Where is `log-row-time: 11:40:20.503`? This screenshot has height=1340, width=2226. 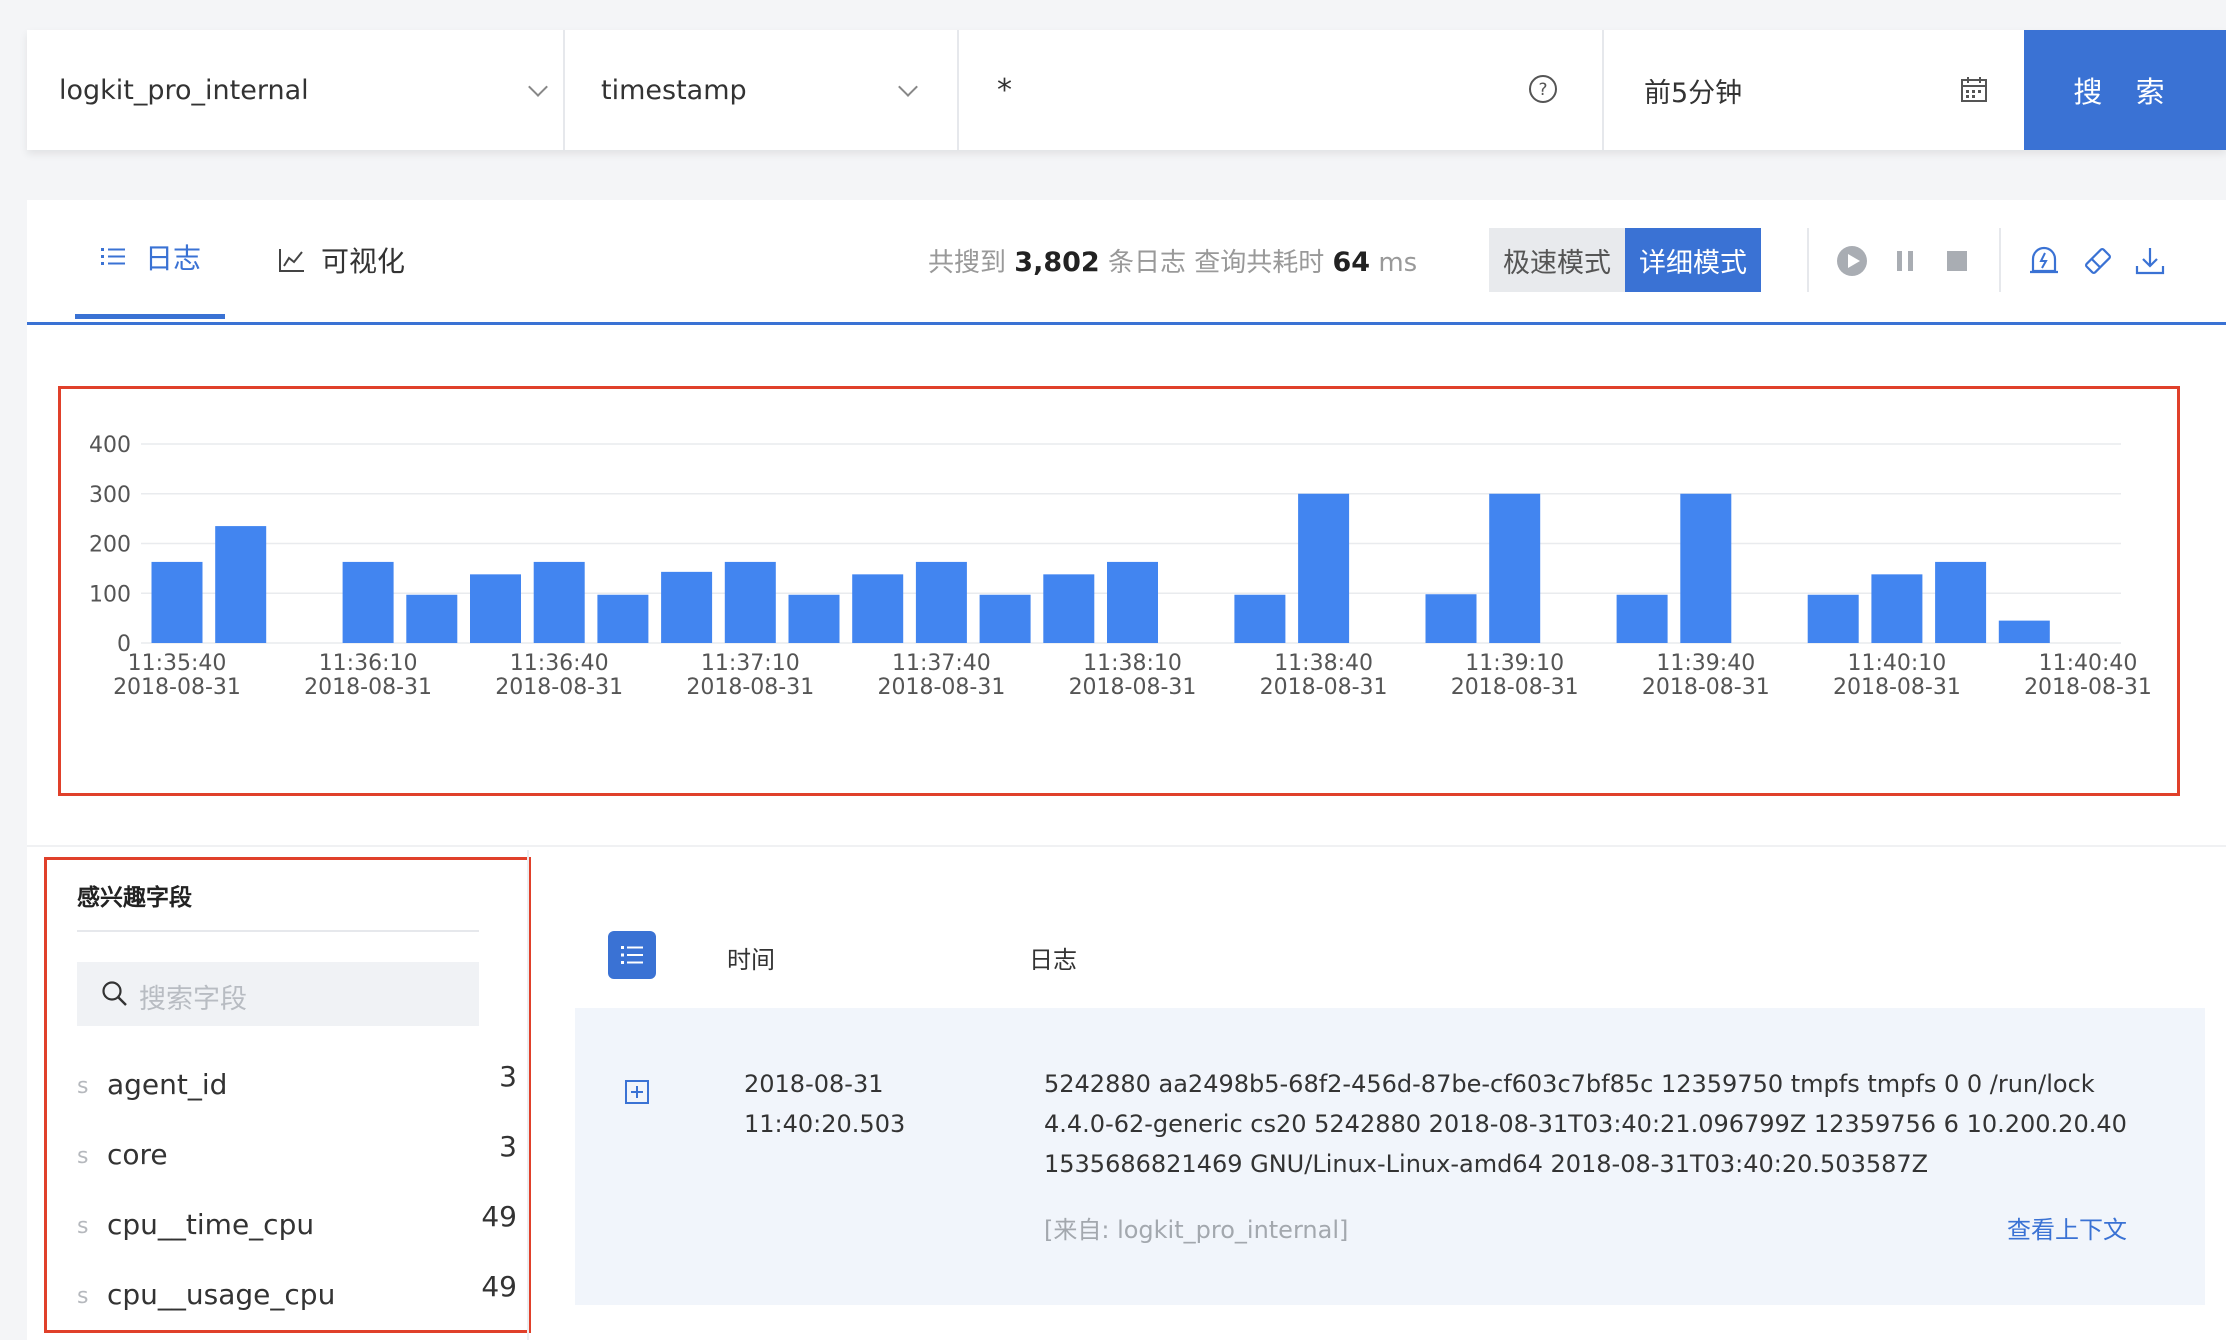
log-row-time: 11:40:20.503 is located at coordinates (825, 1124).